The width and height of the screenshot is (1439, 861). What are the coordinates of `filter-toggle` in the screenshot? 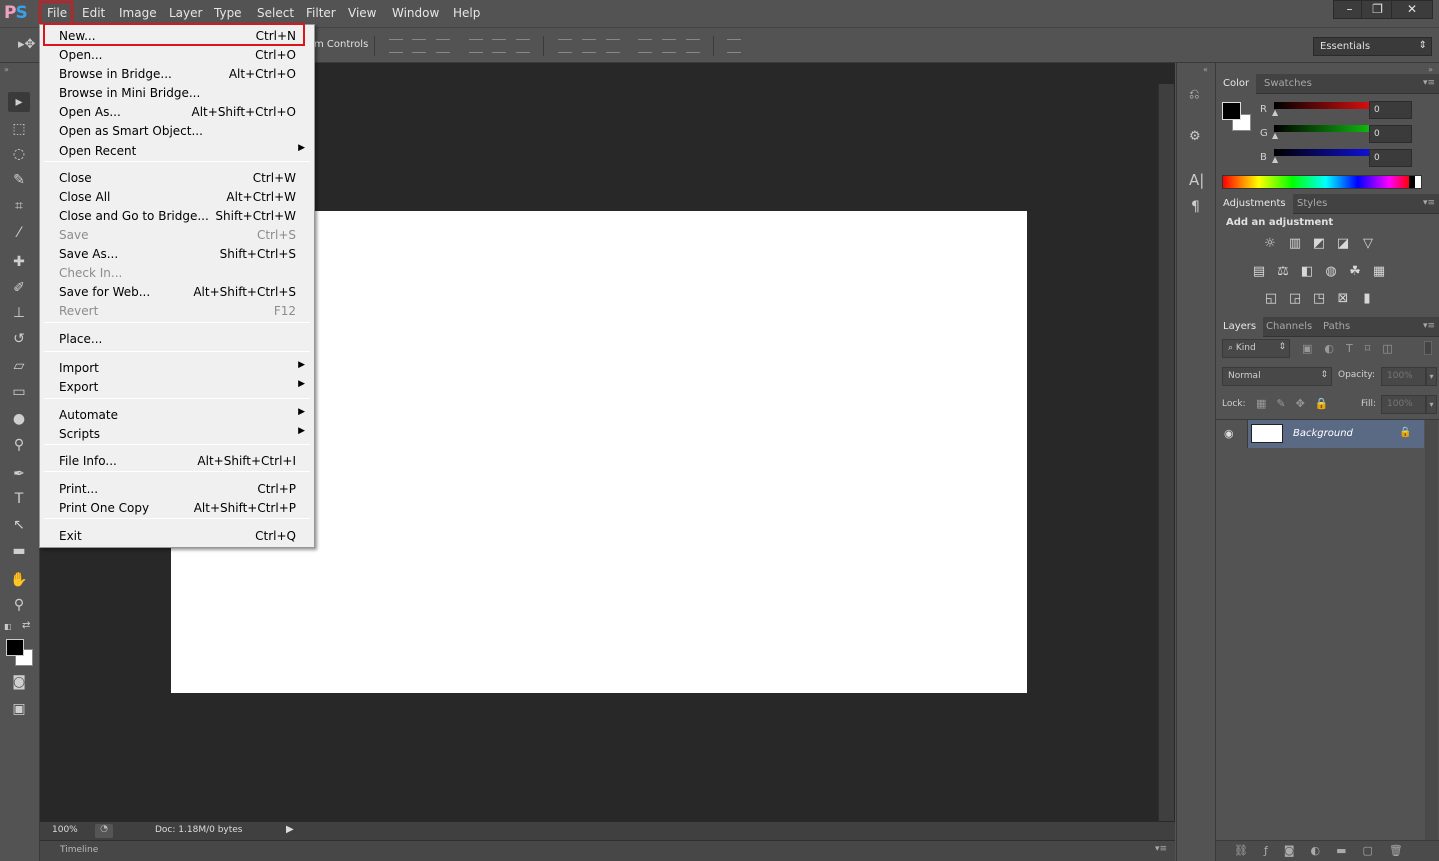 It's located at (1428, 348).